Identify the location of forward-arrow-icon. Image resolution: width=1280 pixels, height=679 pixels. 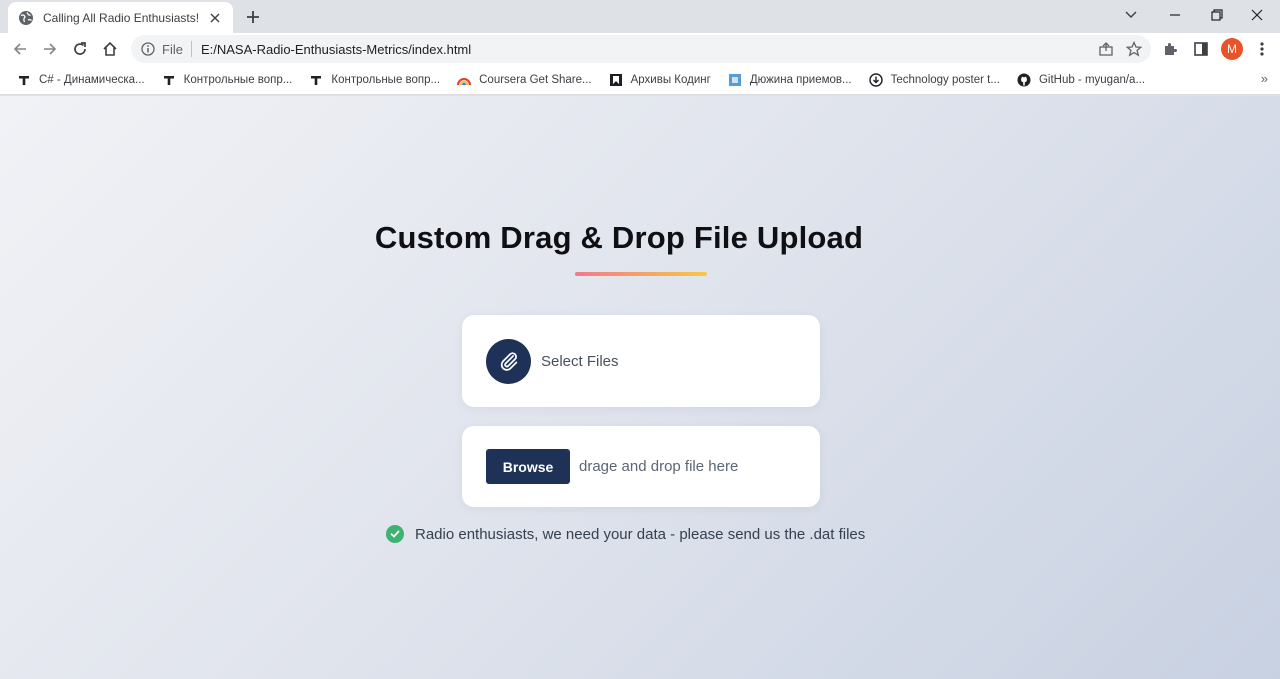
(50, 49).